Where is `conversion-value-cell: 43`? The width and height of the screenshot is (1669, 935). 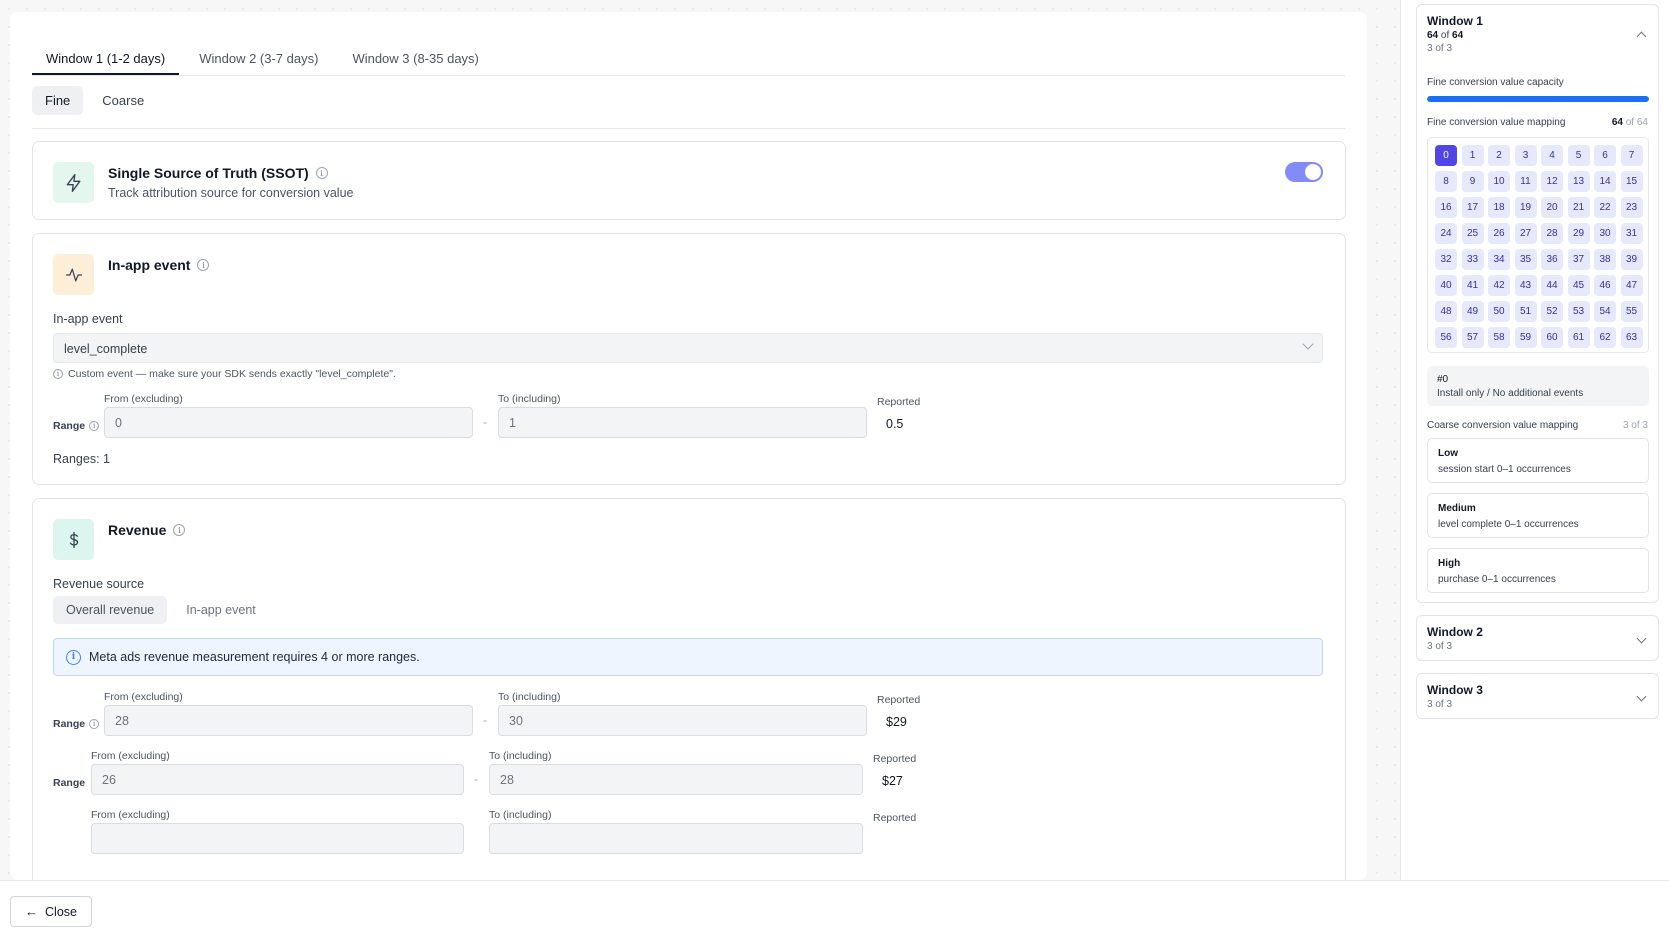 conversion-value-cell: 43 is located at coordinates (1525, 285).